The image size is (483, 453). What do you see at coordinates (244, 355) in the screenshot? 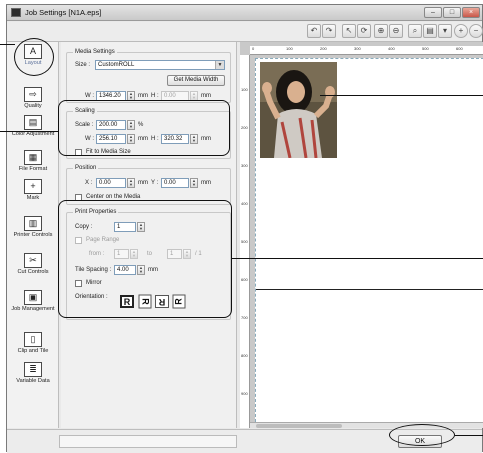
I see `ruler-tick: 800` at bounding box center [244, 355].